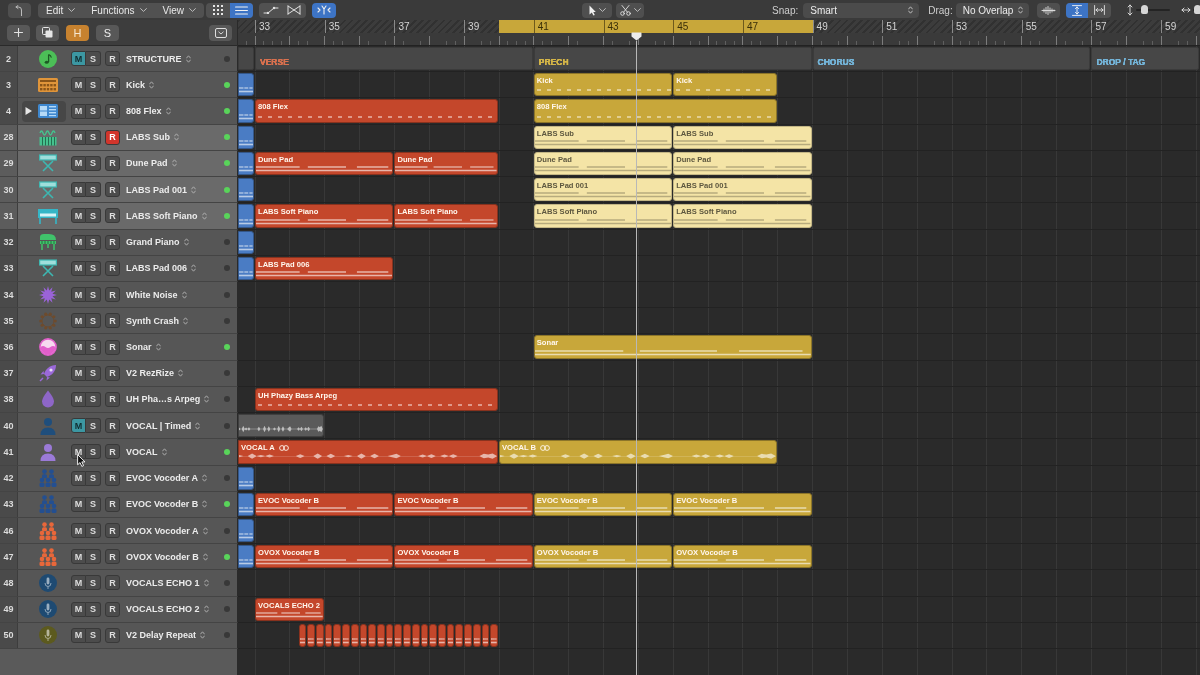 The image size is (1200, 675). I want to click on track-header: 32 M S R Grand Piano, so click(119, 242).